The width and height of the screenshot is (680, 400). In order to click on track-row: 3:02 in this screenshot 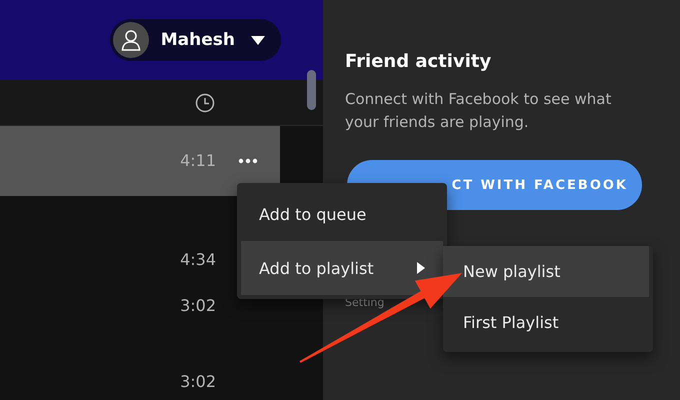, I will do `click(140, 380)`.